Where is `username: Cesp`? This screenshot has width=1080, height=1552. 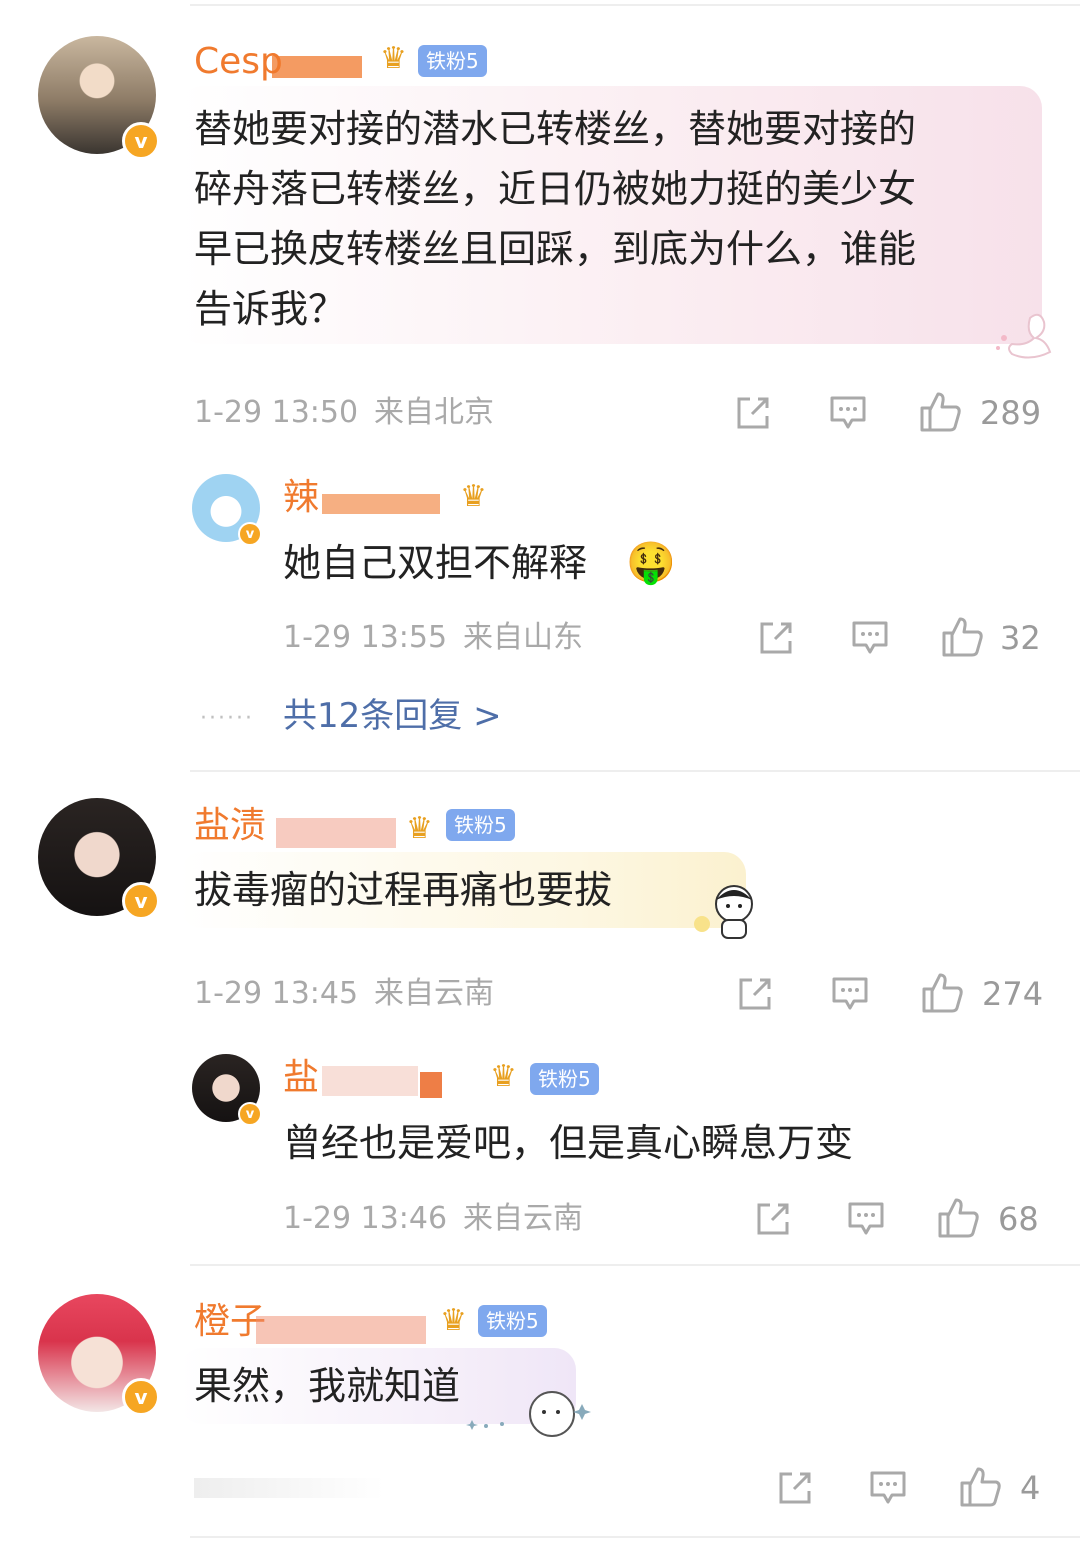
username: Cesp is located at coordinates (238, 62).